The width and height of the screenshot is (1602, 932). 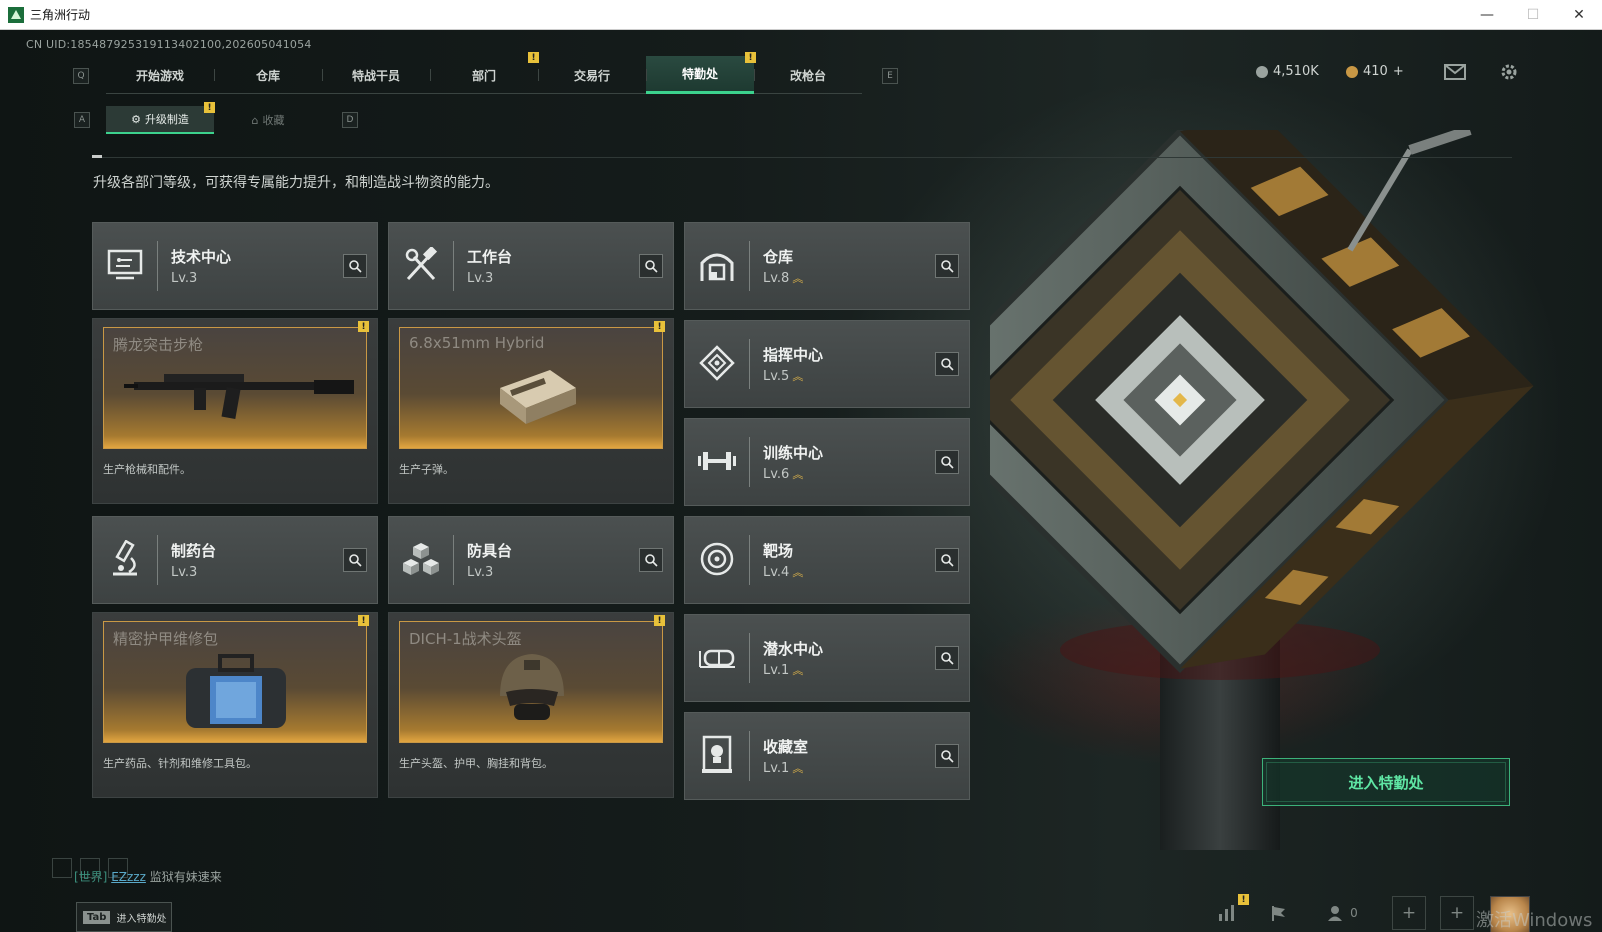 What do you see at coordinates (700, 75) in the screenshot?
I see `tab-special-ops: 特勤处` at bounding box center [700, 75].